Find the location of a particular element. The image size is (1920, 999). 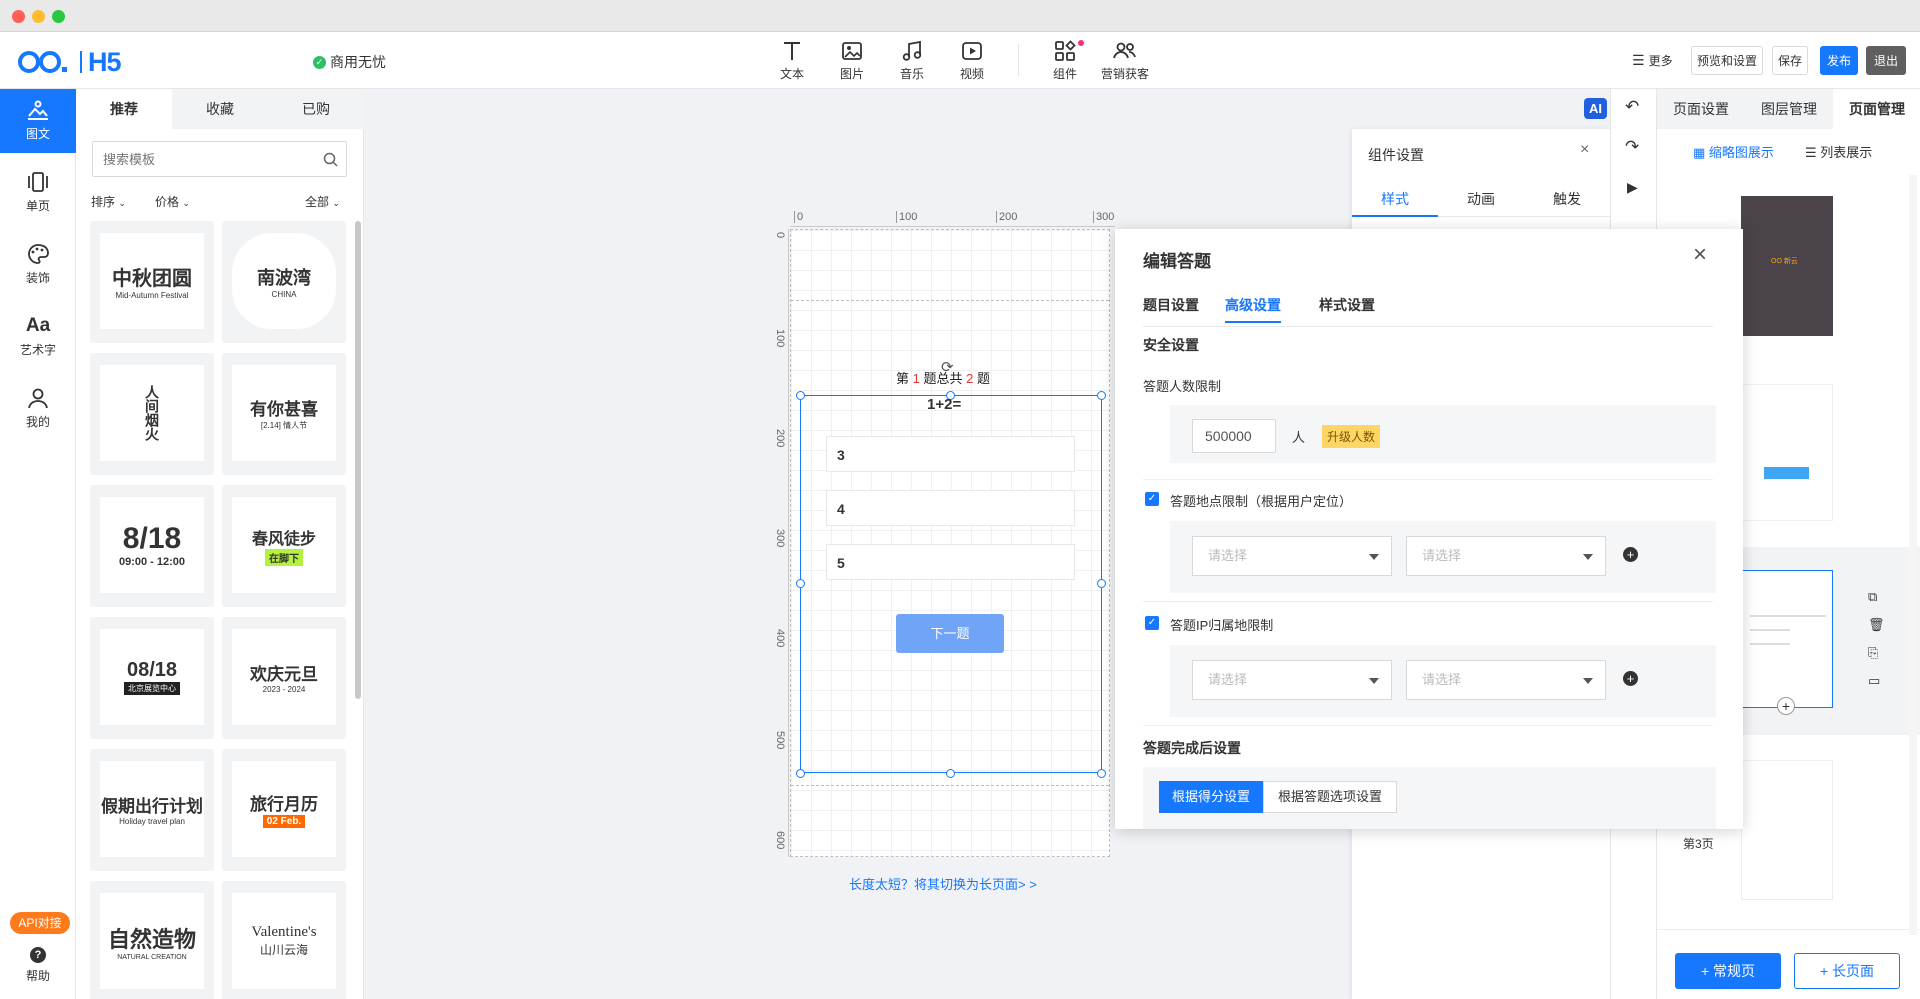

template-search is located at coordinates (219, 159).